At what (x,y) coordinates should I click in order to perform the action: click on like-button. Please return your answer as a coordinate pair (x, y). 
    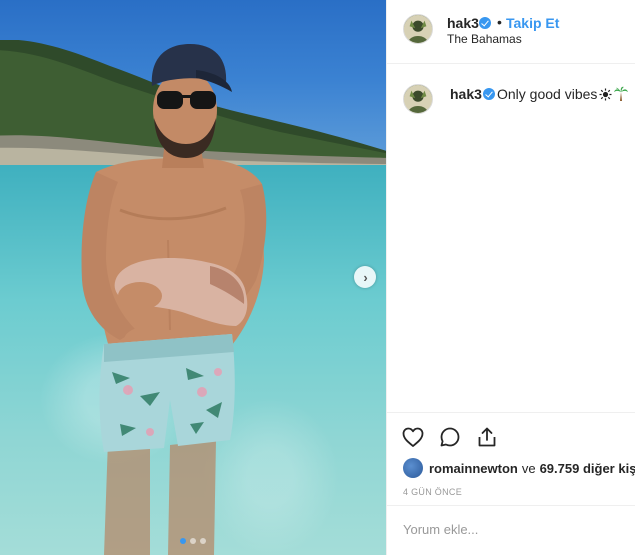
    Looking at the image, I should click on (413, 437).